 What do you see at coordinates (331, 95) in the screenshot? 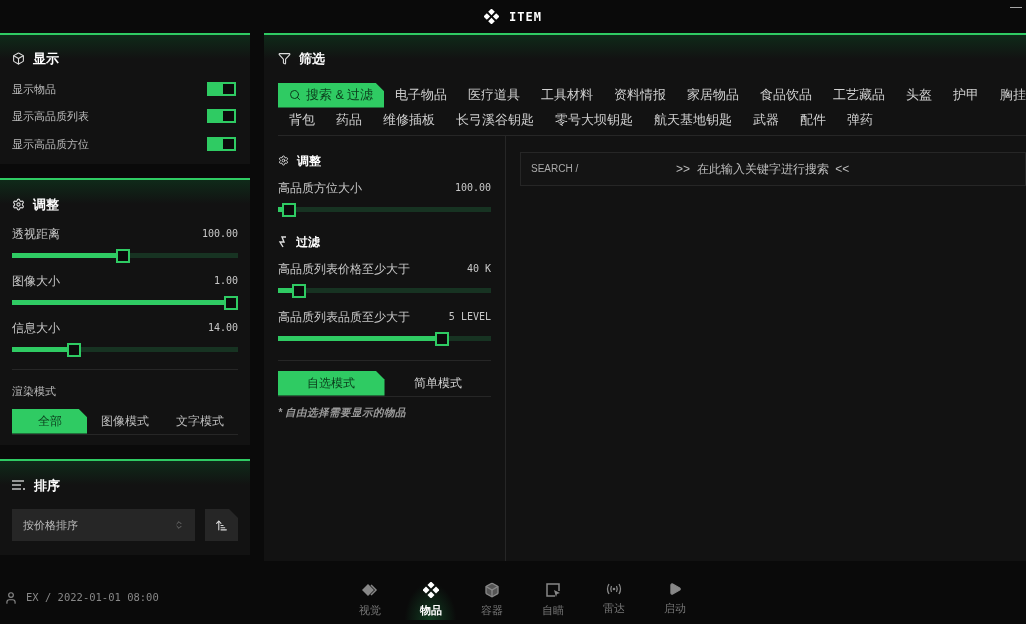
I see `category-tab: 搜索 & 过滤` at bounding box center [331, 95].